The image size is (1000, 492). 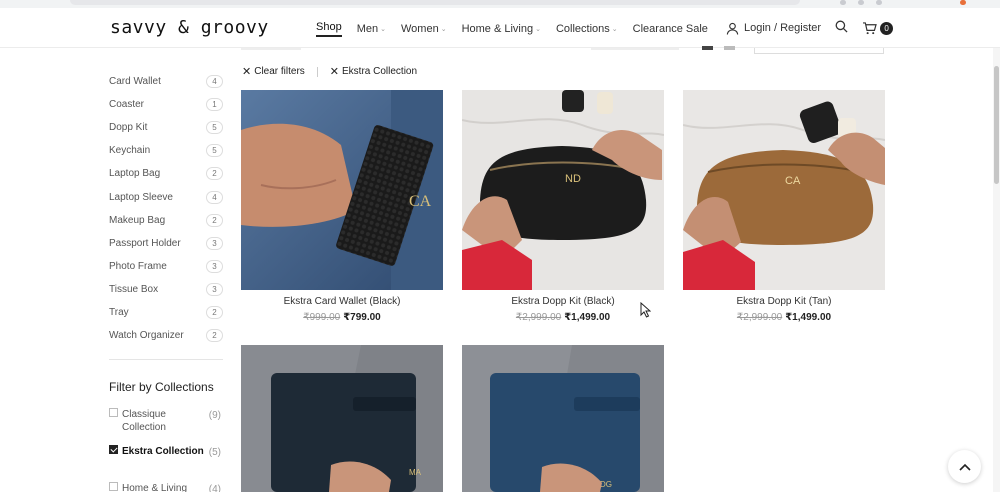 I want to click on collection-label: Ekstra Collection, so click(x=163, y=451).